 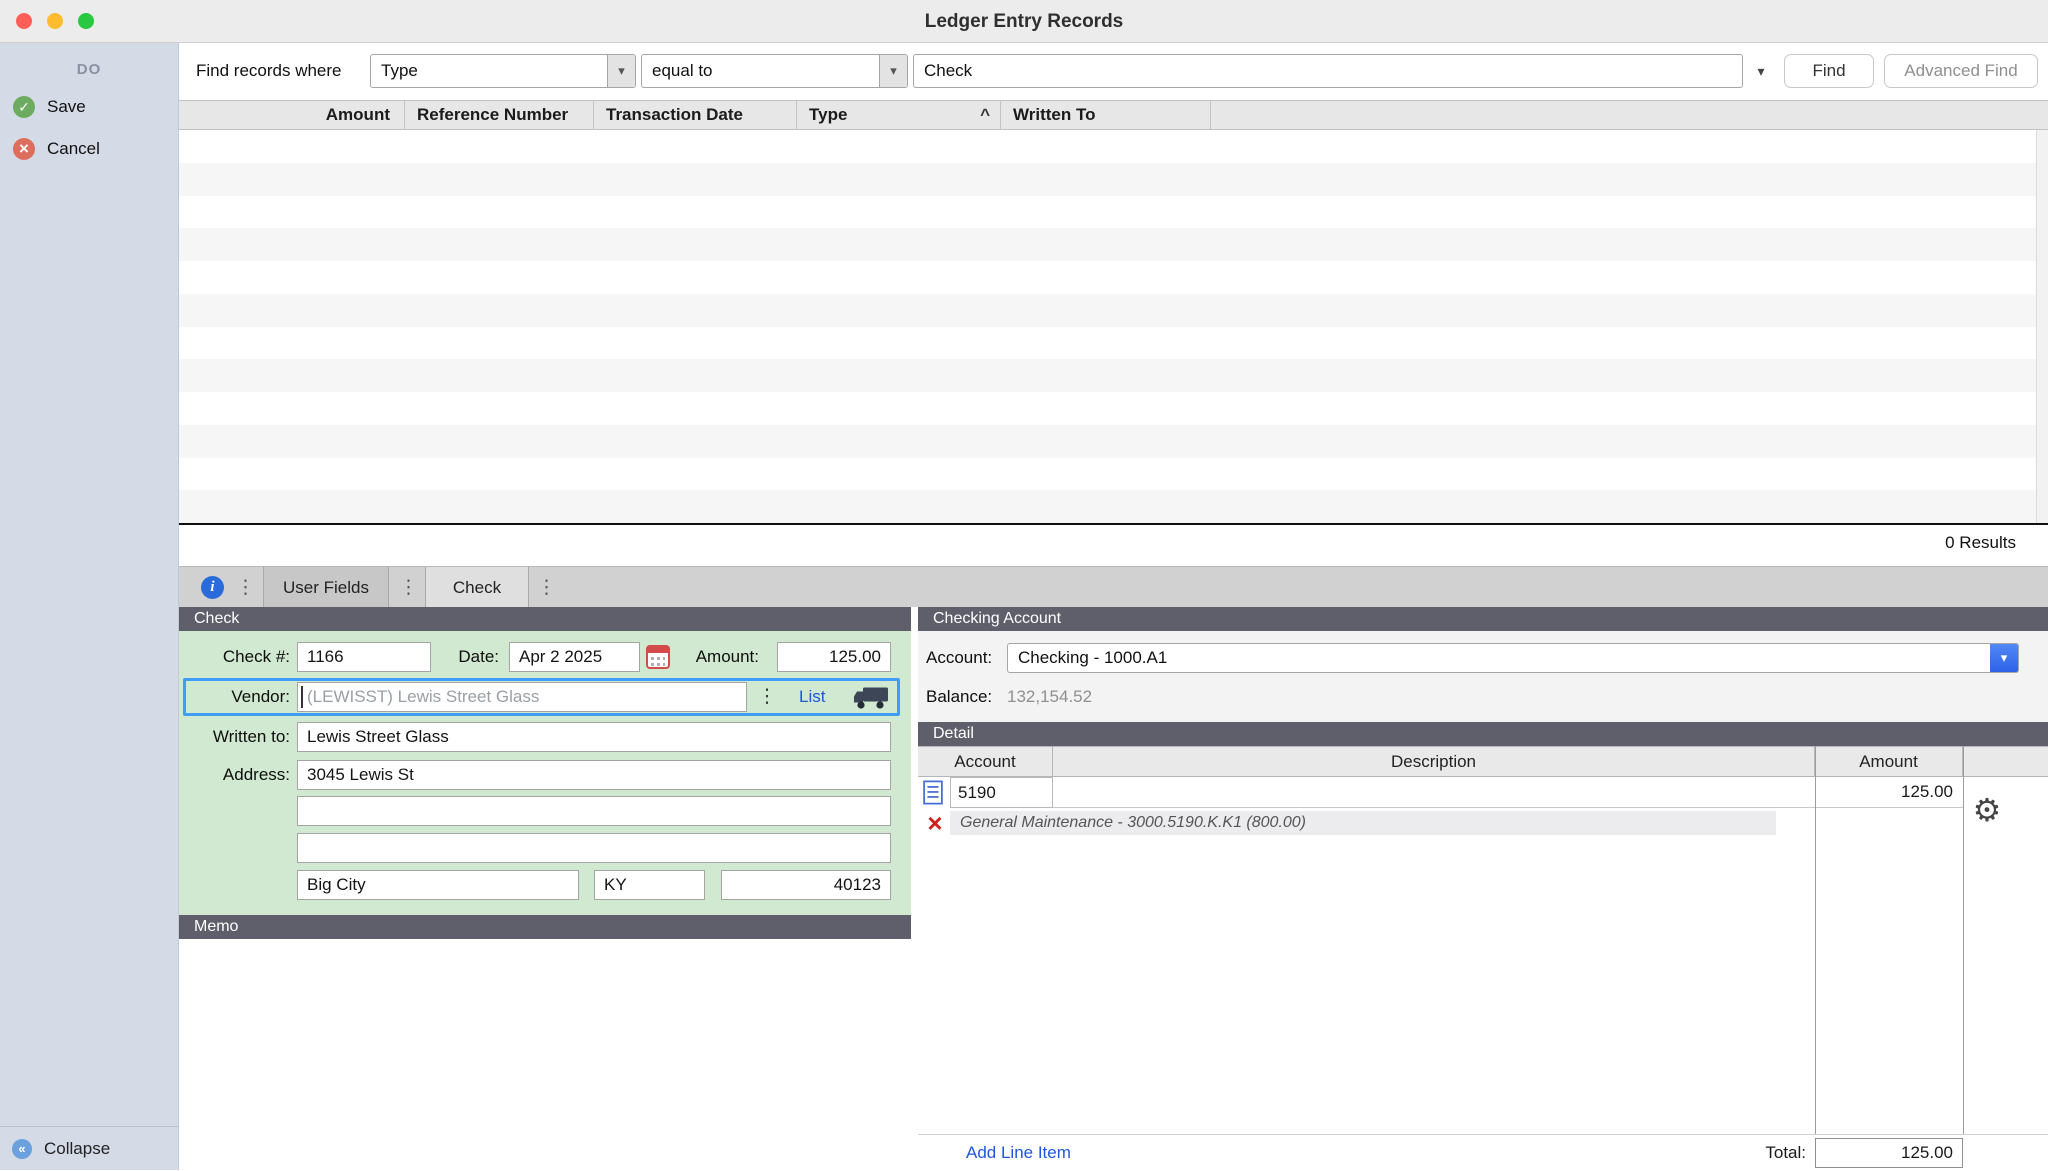 What do you see at coordinates (66, 106) in the screenshot?
I see `save-label: Save` at bounding box center [66, 106].